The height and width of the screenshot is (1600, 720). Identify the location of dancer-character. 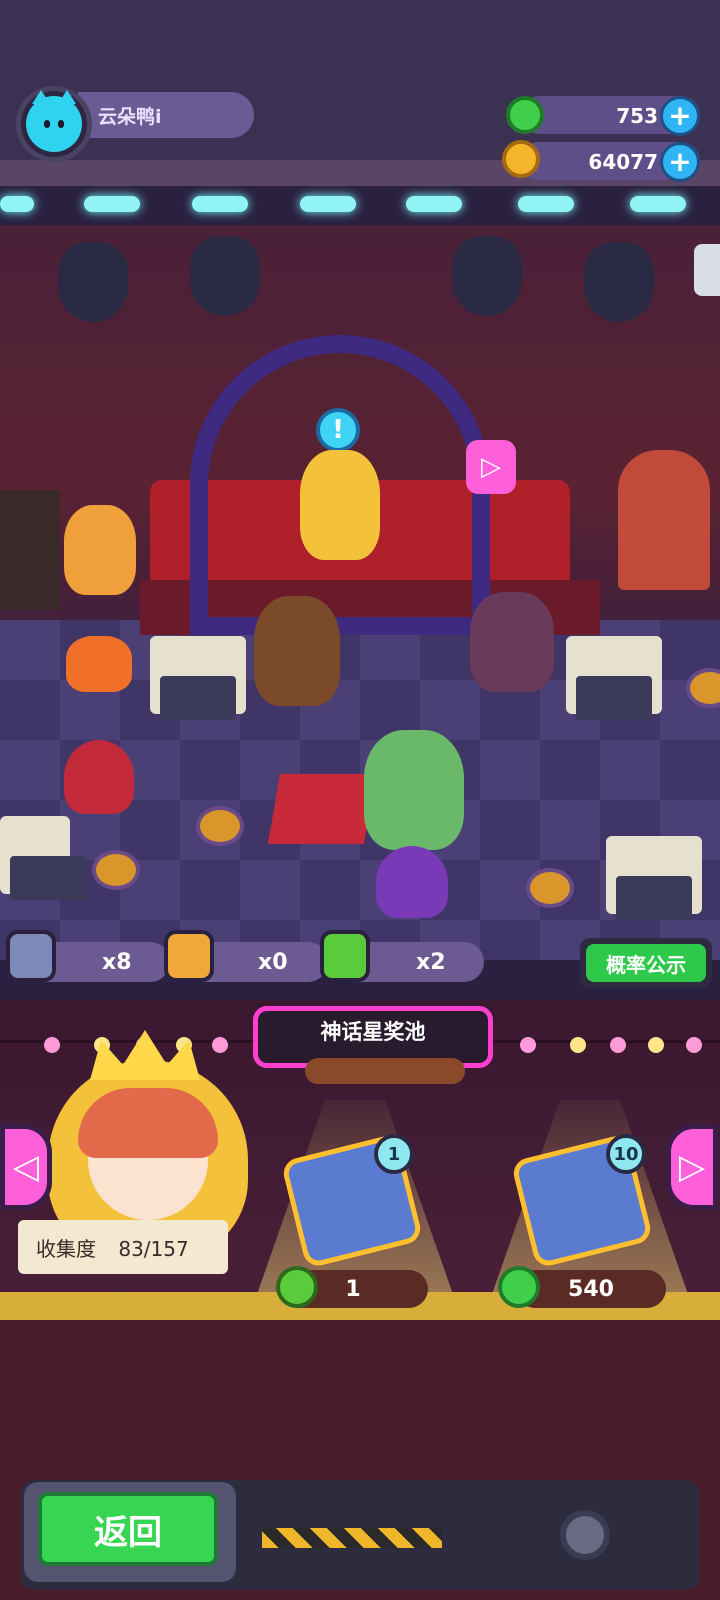
(512, 642).